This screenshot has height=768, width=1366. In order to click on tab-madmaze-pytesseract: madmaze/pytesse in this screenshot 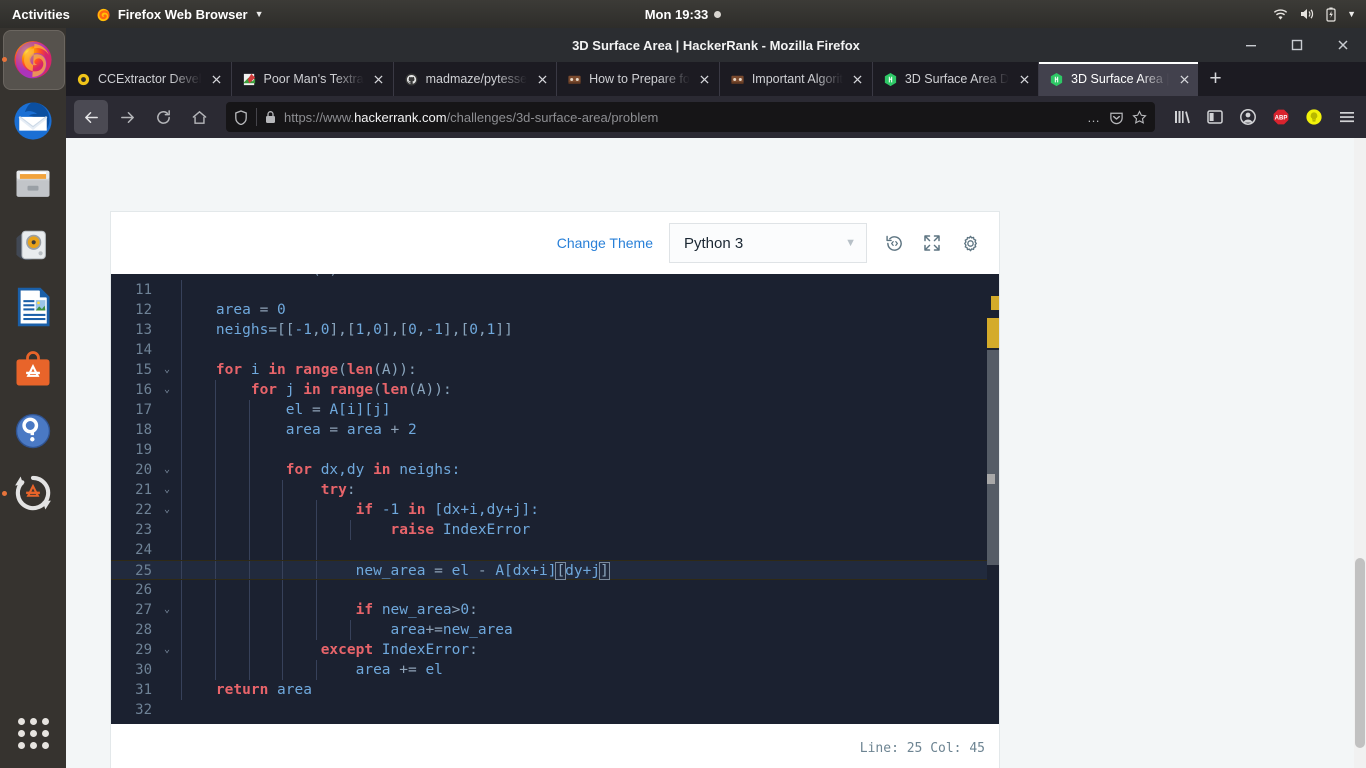, I will do `click(476, 79)`.